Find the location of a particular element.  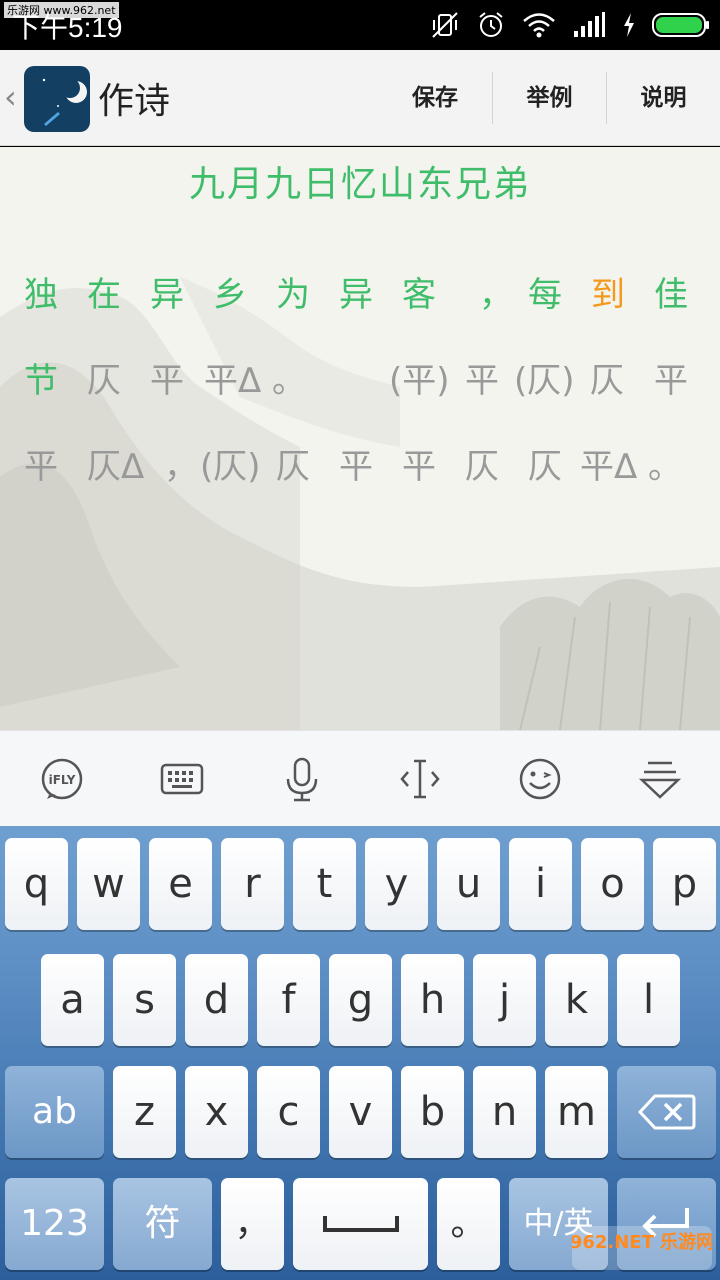

key-o: o is located at coordinates (612, 884).